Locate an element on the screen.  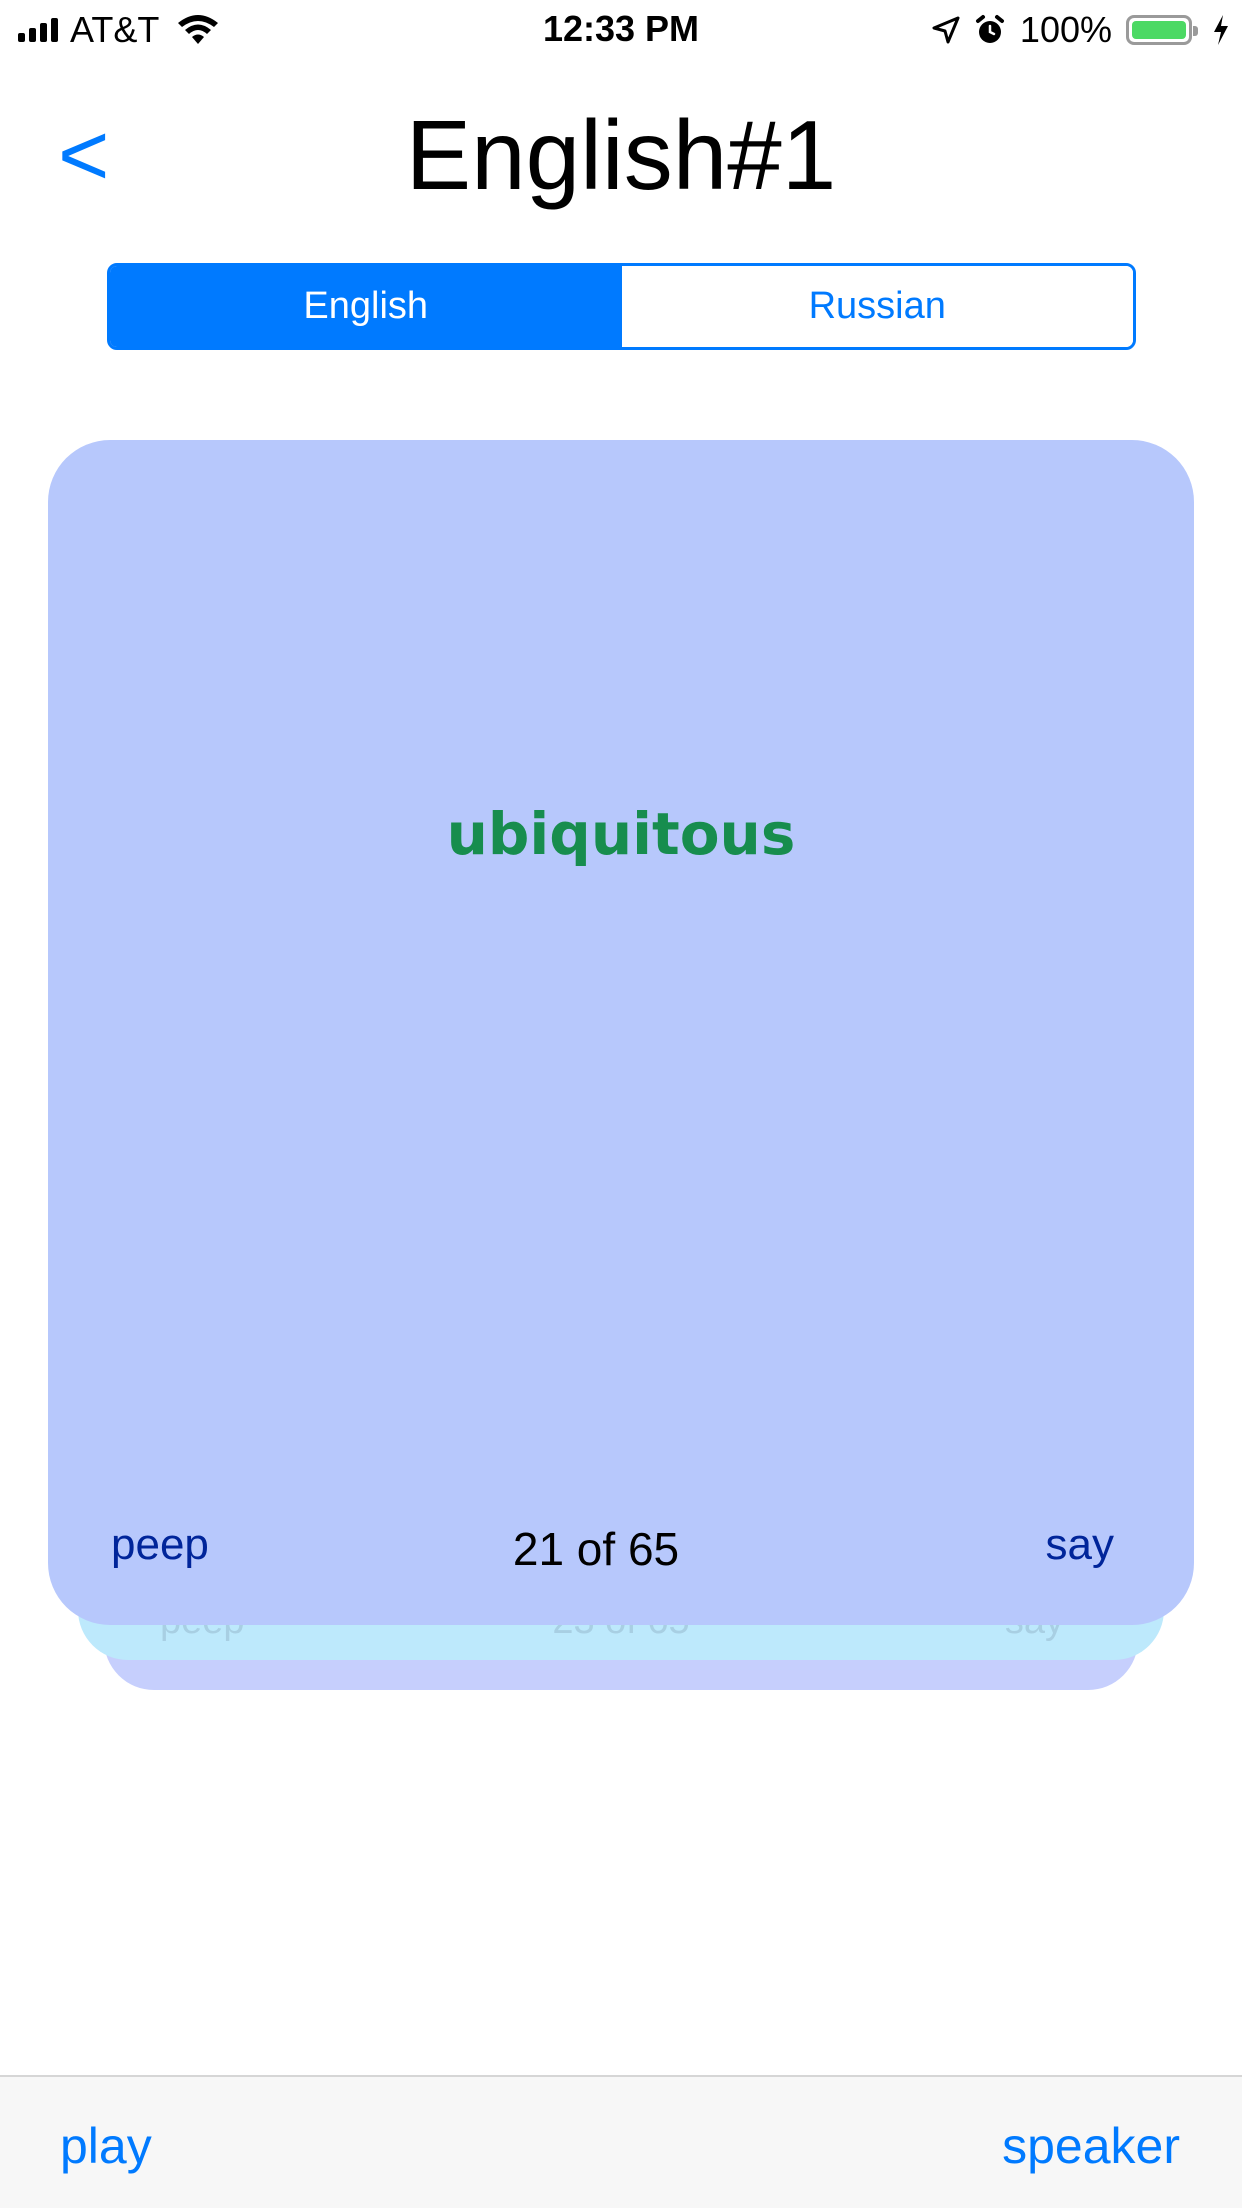
card-counter: 21 of 65 is located at coordinates (621, 1549).